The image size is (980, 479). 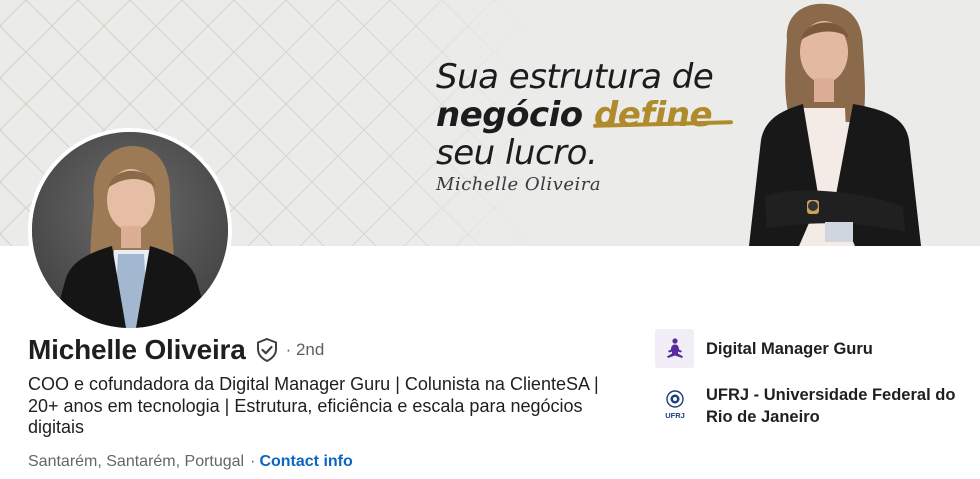 I want to click on connection-degree: · 2nd, so click(x=305, y=349).